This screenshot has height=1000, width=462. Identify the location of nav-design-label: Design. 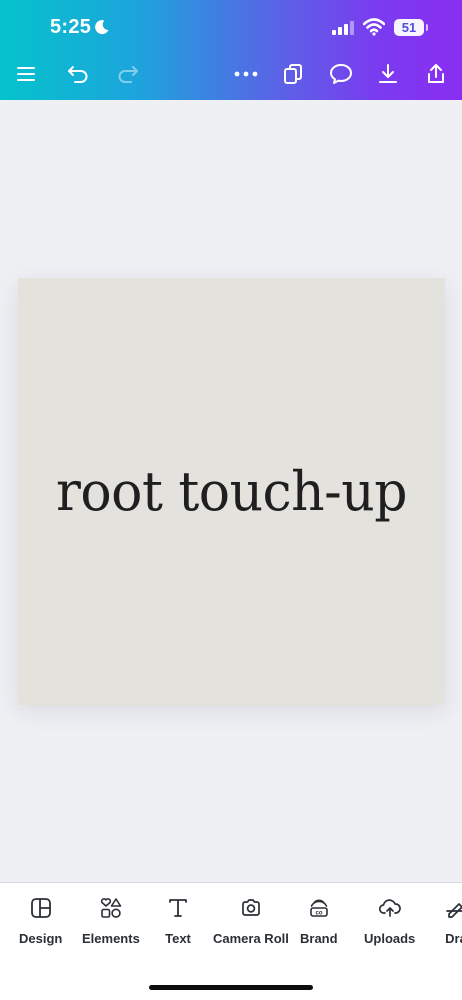
(41, 938).